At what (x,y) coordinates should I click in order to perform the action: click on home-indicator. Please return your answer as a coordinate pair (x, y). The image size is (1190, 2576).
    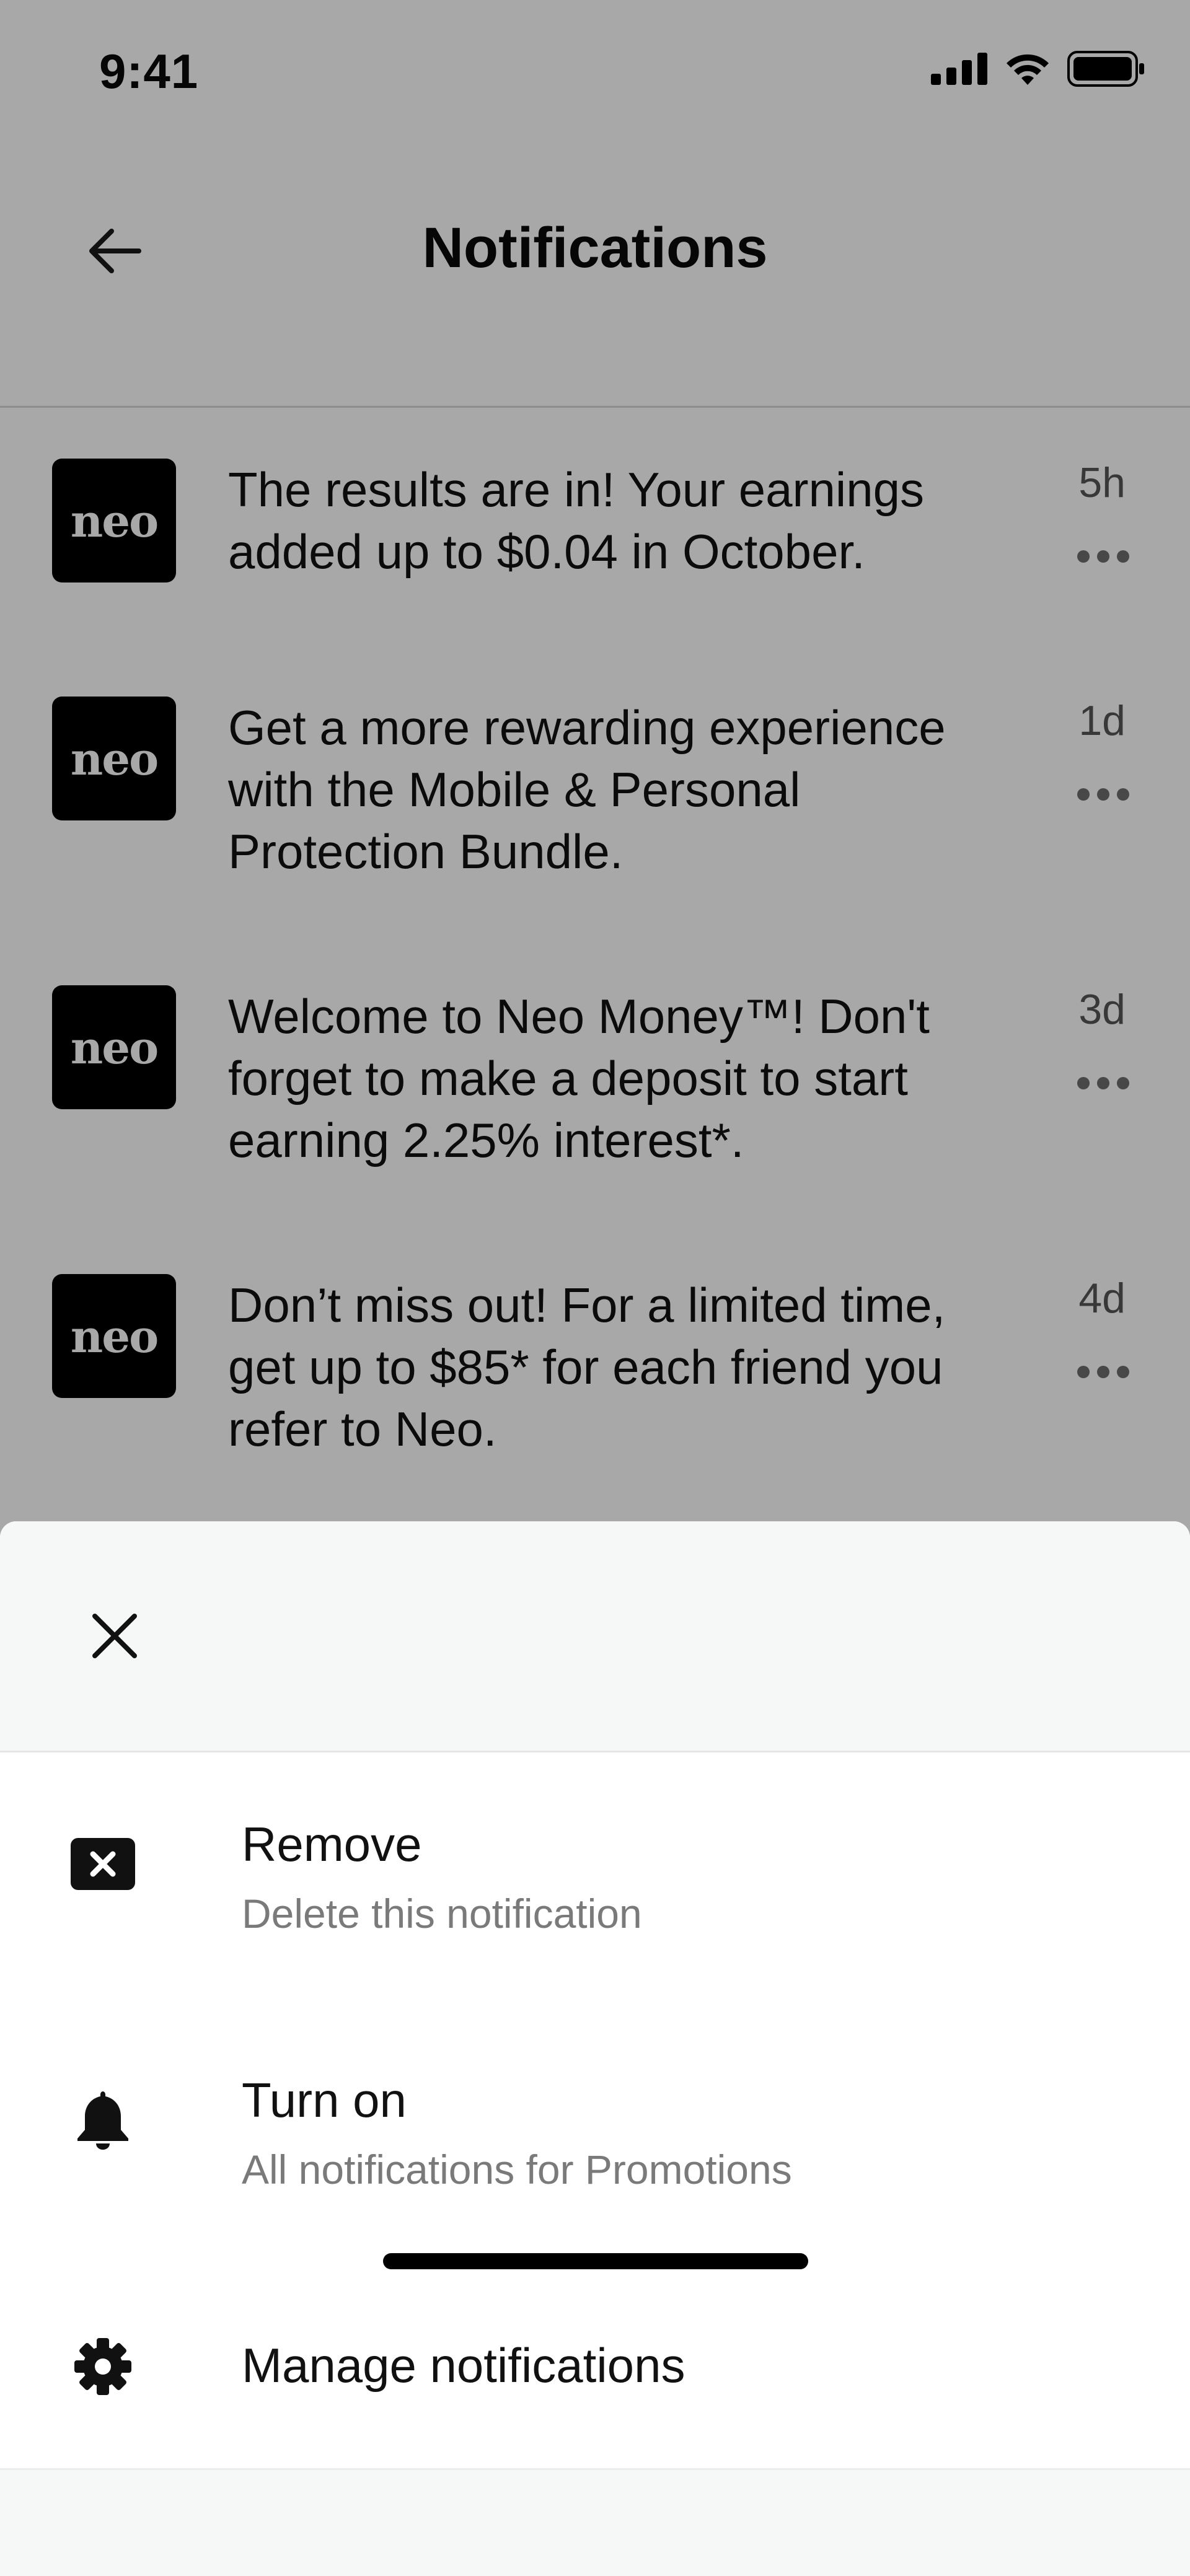
    Looking at the image, I should click on (595, 2261).